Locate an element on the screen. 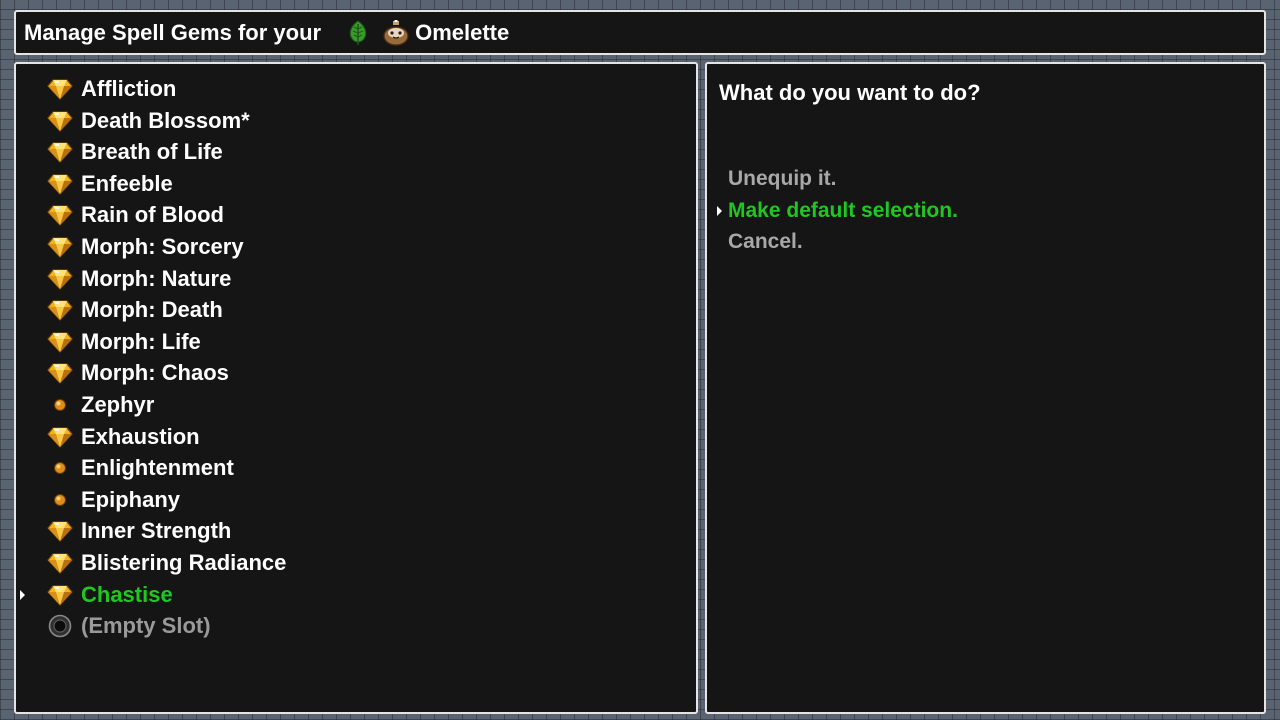 The height and width of the screenshot is (720, 1280). leaf-icon is located at coordinates (358, 33).